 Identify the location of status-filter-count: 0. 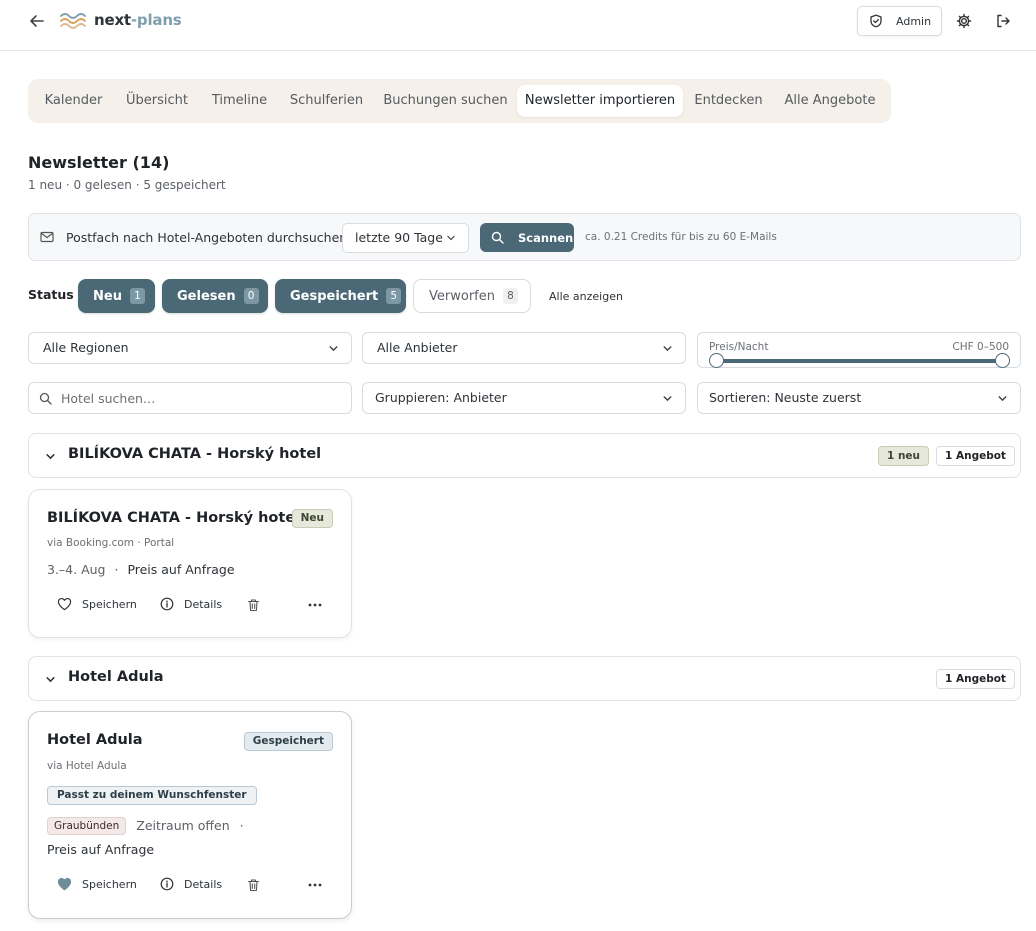
(251, 296).